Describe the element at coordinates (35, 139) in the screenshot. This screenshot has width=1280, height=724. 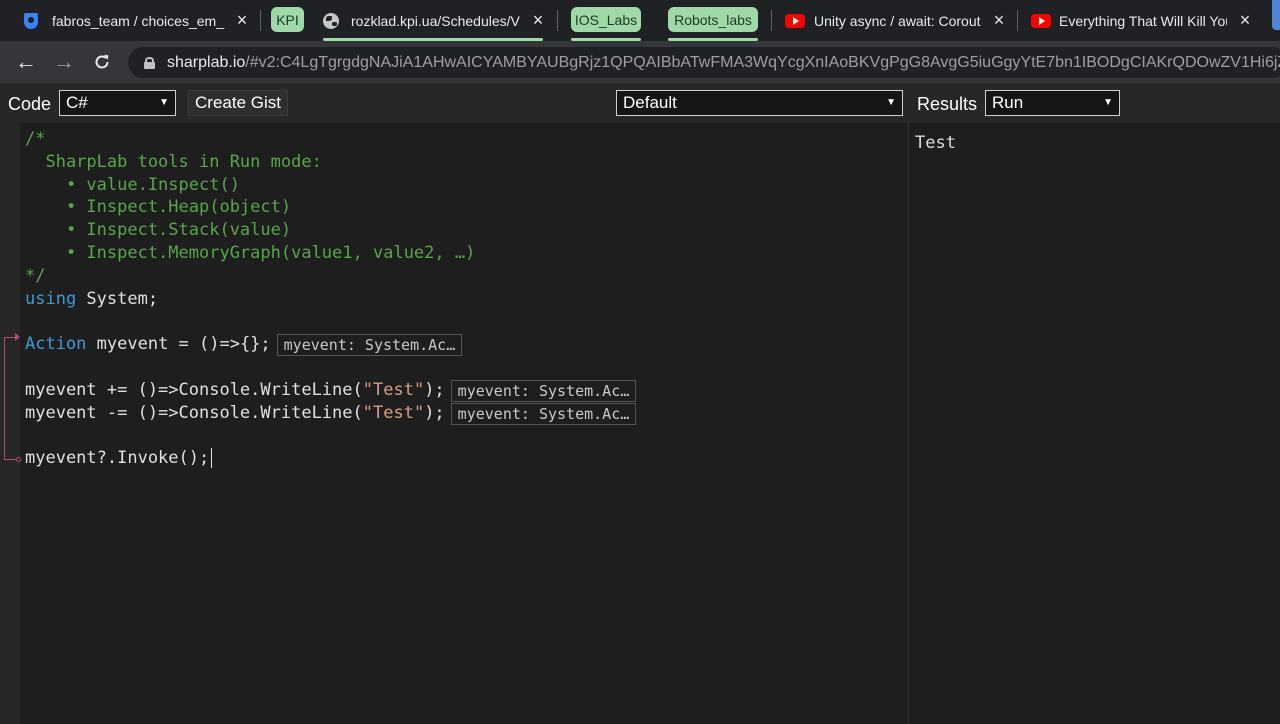
I see `code-line: /*` at that location.